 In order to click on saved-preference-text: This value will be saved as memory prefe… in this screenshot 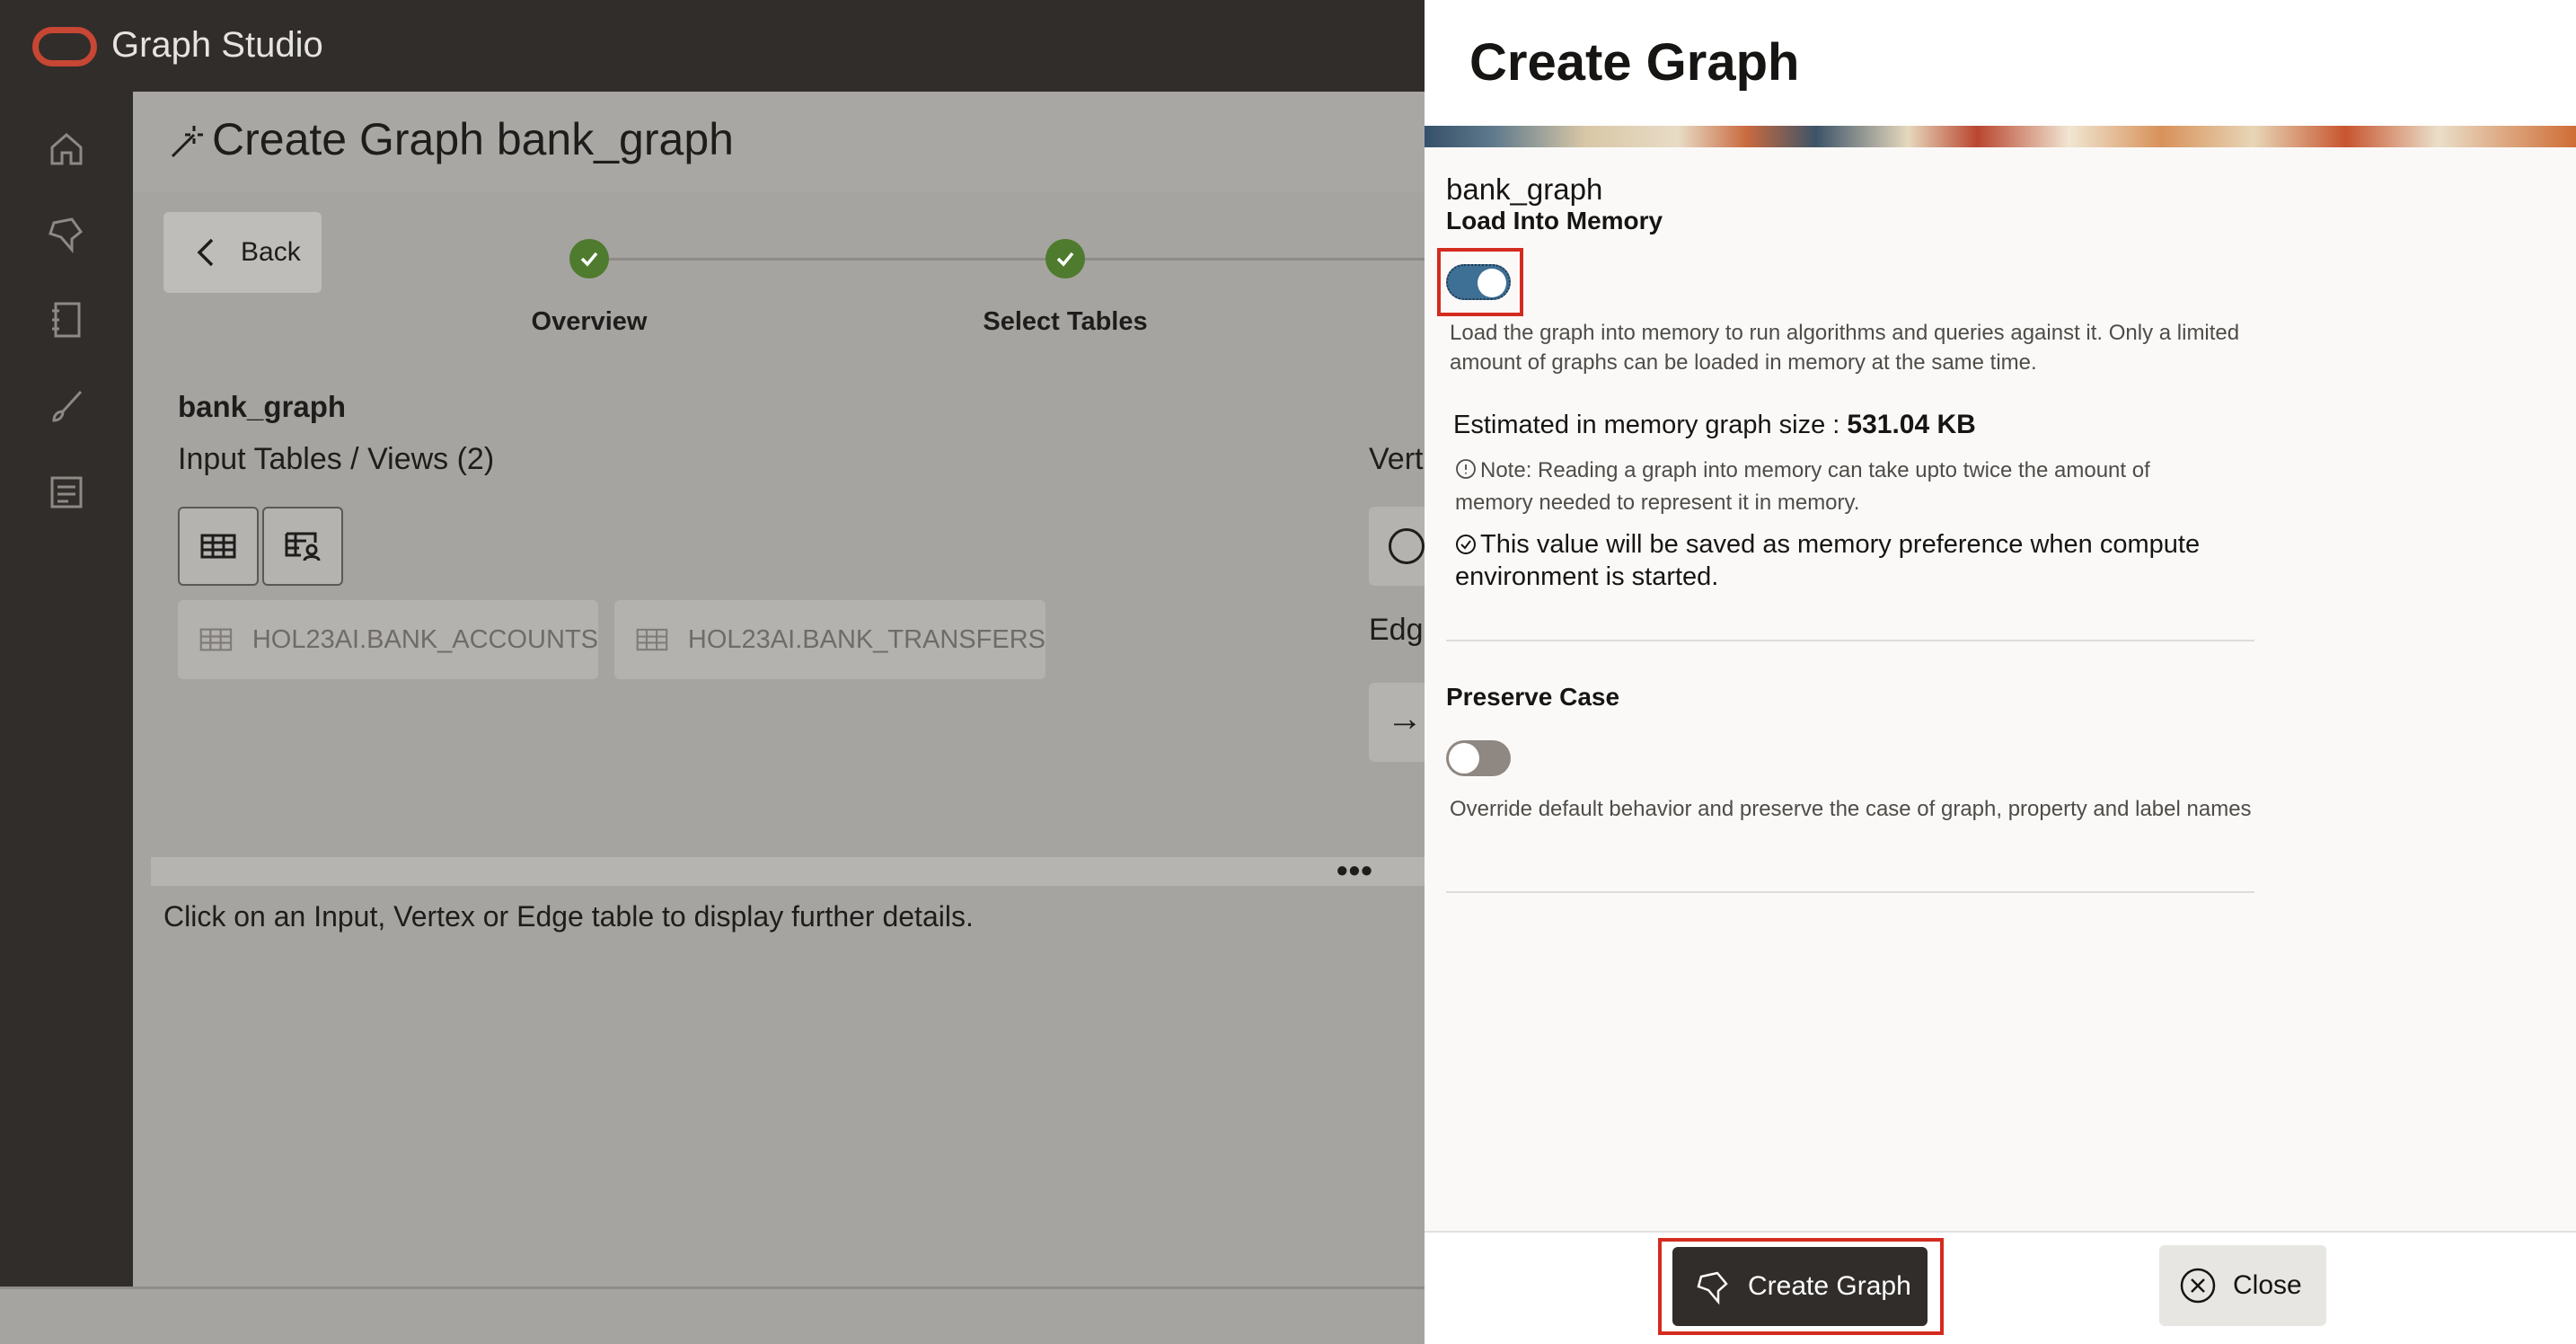, I will do `click(1828, 560)`.